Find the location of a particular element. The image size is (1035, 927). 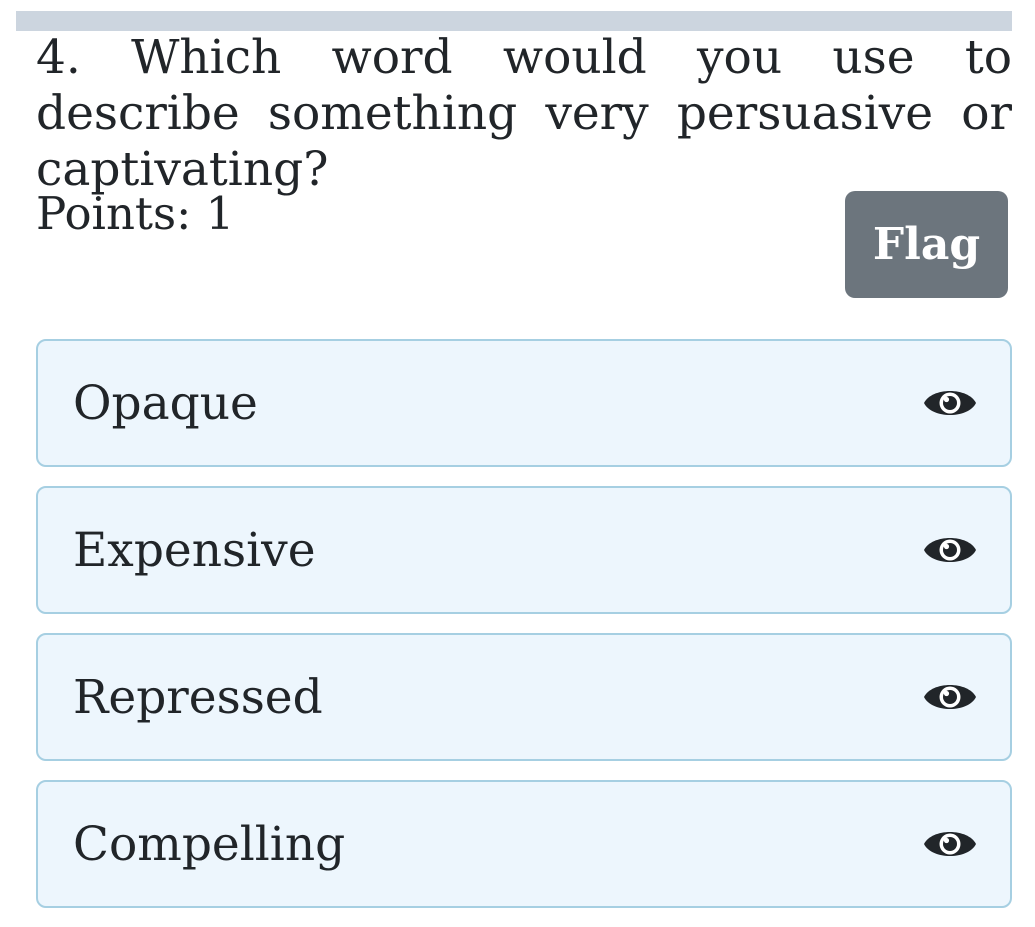

answer-option-label: Expensive is located at coordinates (194, 550).